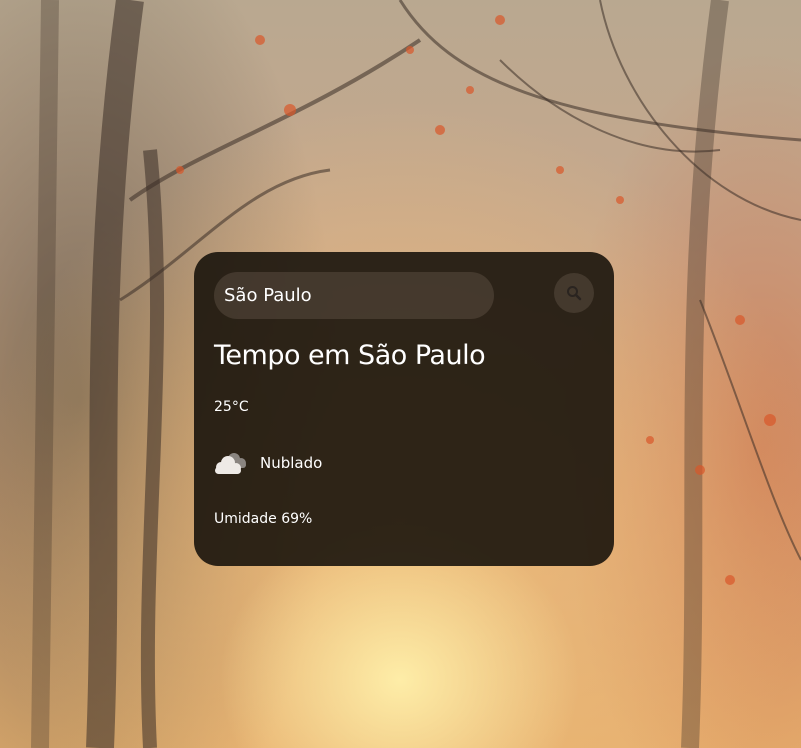 Image resolution: width=801 pixels, height=748 pixels. I want to click on humidity: Umidade 69%, so click(263, 519).